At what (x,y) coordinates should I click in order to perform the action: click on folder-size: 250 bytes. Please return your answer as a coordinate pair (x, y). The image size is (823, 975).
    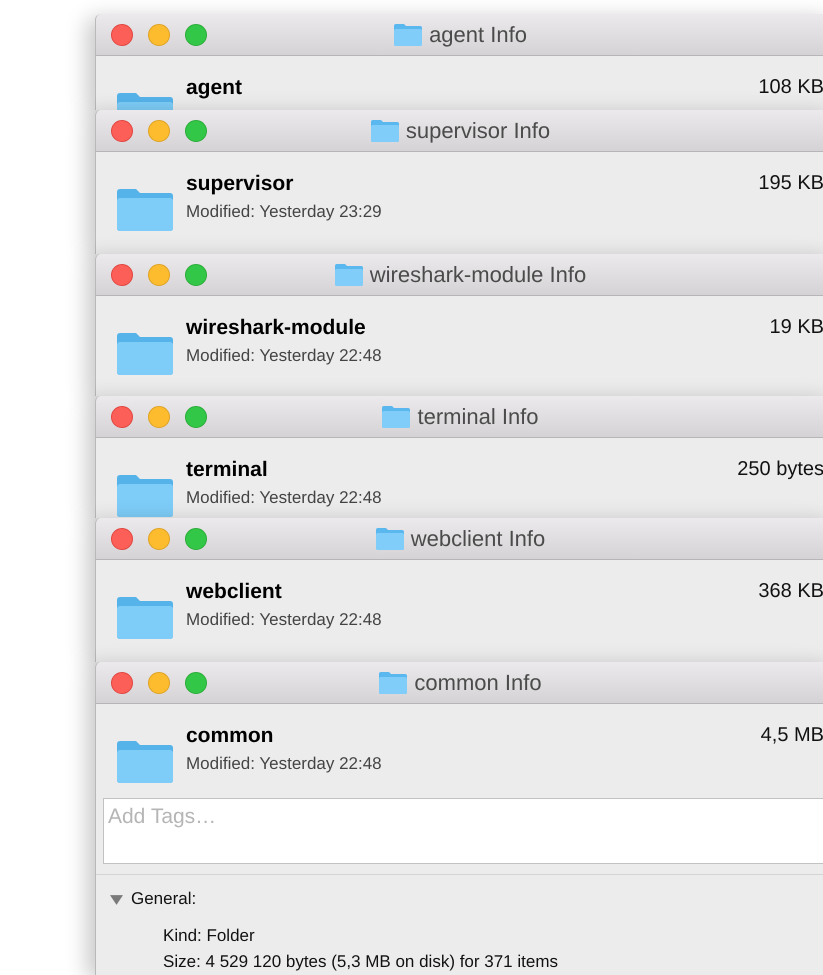
    Looking at the image, I should click on (780, 470).